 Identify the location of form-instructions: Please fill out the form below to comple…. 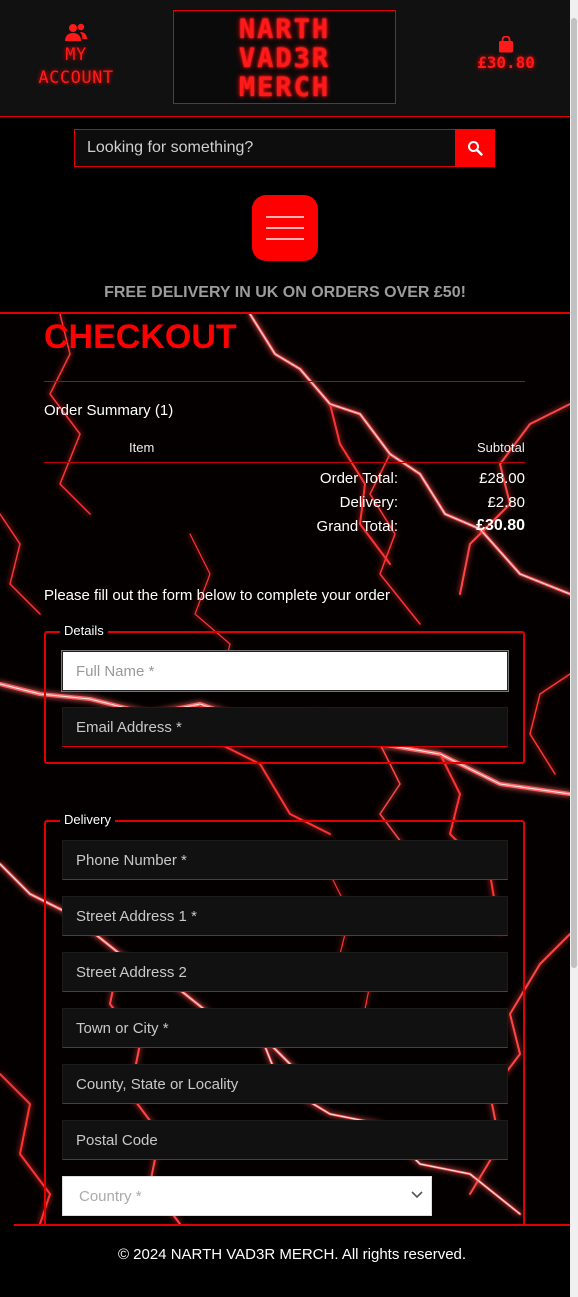
(217, 595).